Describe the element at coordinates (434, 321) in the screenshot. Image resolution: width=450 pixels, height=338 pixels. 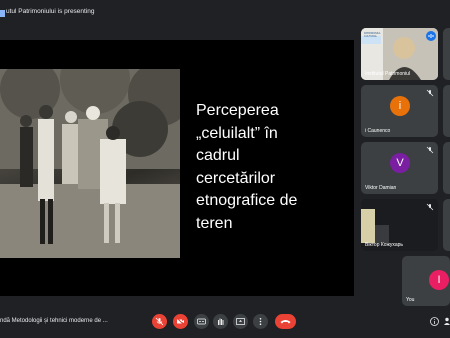
I see `meeting-details-icon` at that location.